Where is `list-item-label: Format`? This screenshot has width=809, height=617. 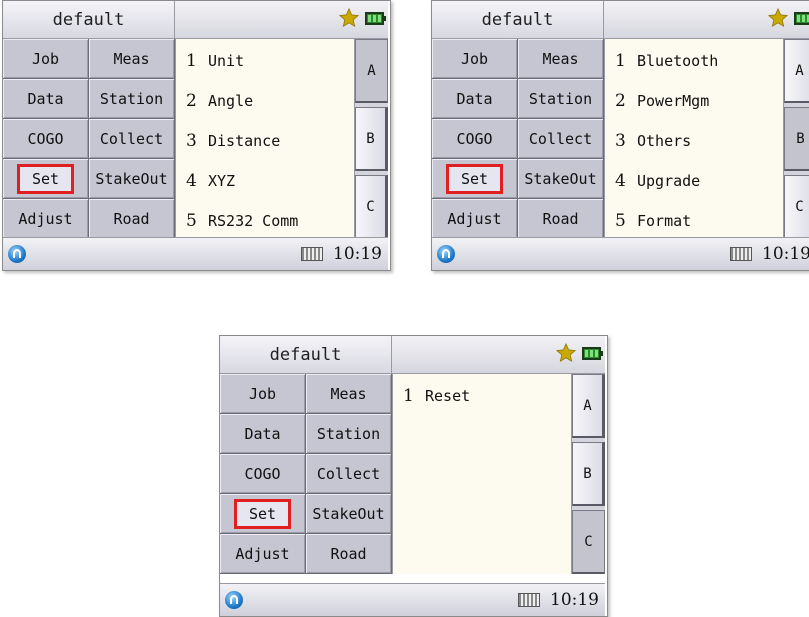 list-item-label: Format is located at coordinates (664, 221).